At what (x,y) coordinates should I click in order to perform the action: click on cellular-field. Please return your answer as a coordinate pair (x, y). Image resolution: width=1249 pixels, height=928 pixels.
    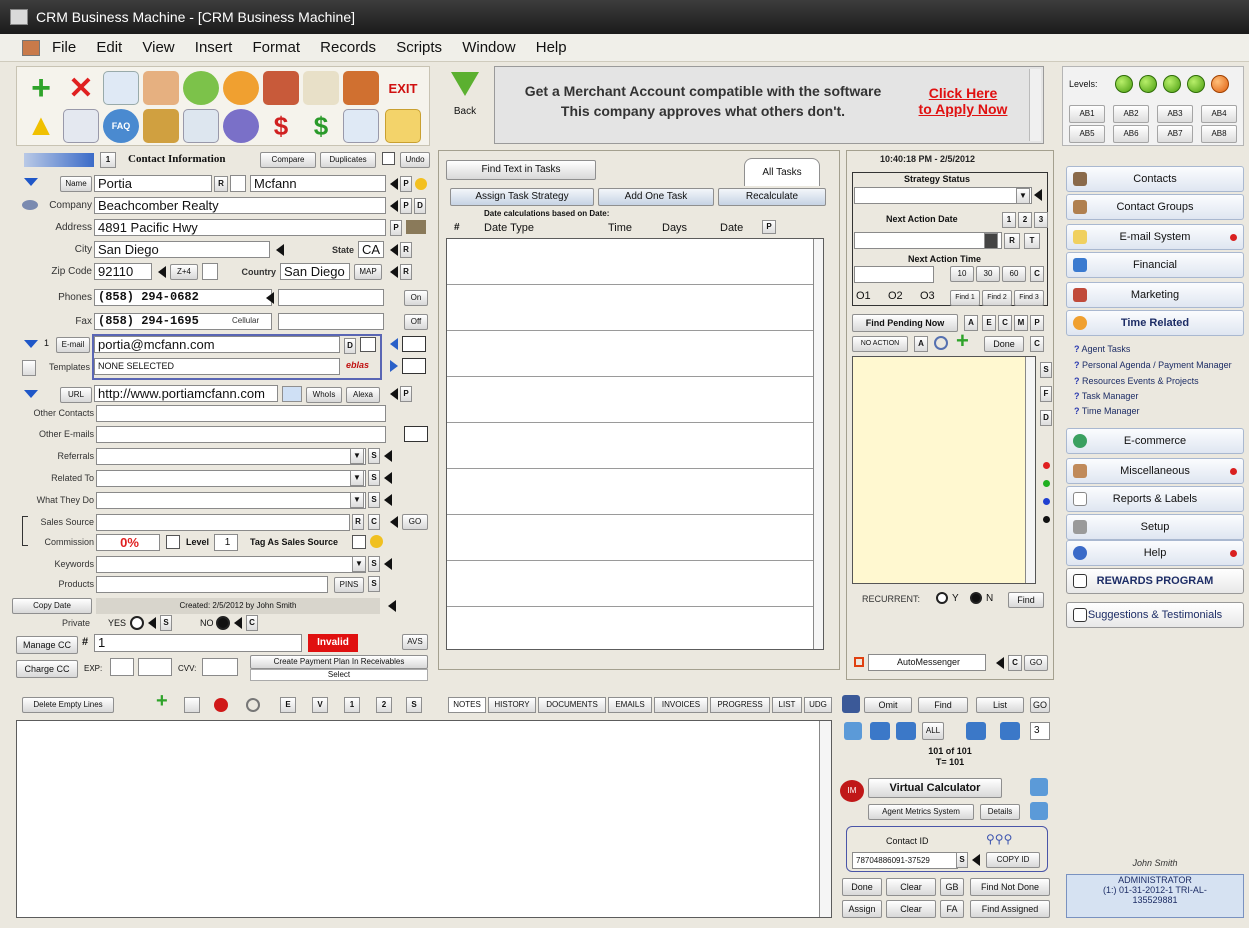
    Looking at the image, I should click on (331, 321).